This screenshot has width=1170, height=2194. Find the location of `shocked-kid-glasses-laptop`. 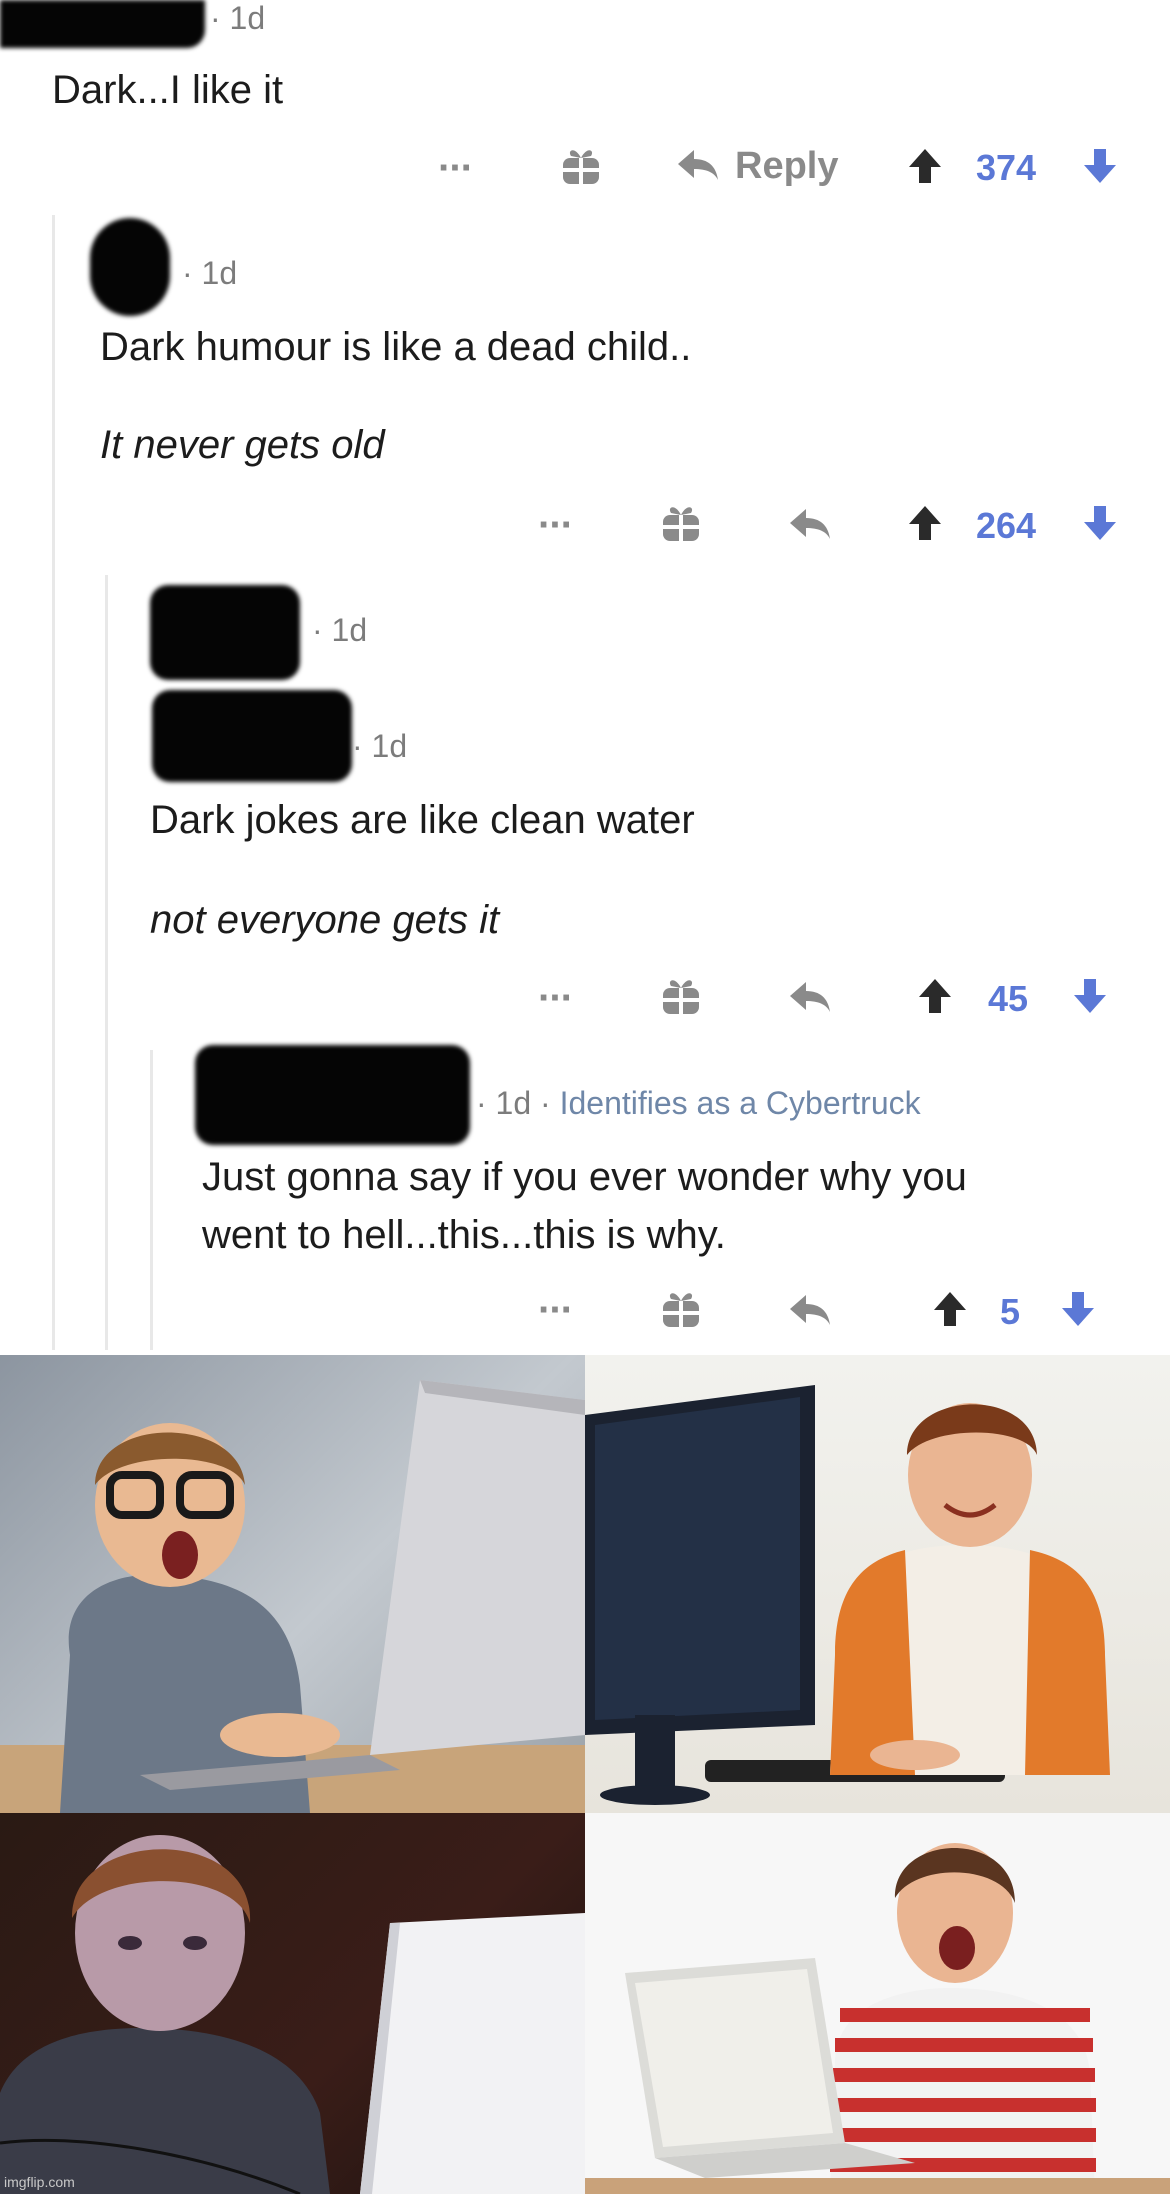

shocked-kid-glasses-laptop is located at coordinates (292, 1596).